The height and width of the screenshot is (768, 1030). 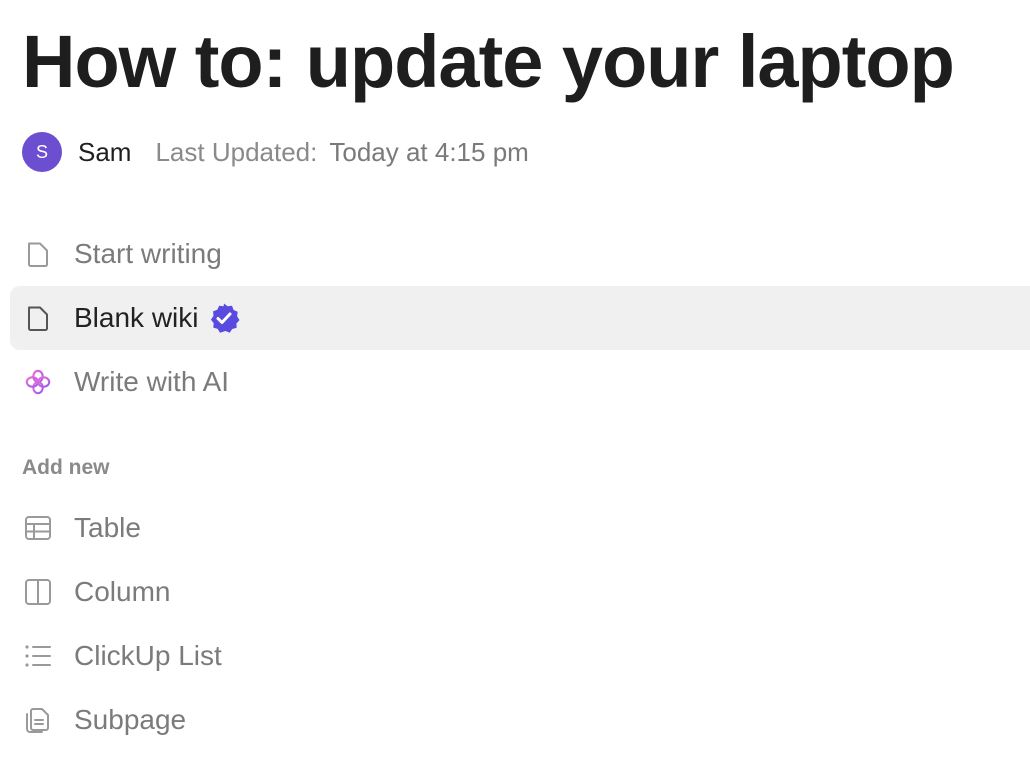 What do you see at coordinates (38, 656) in the screenshot?
I see `list-icon` at bounding box center [38, 656].